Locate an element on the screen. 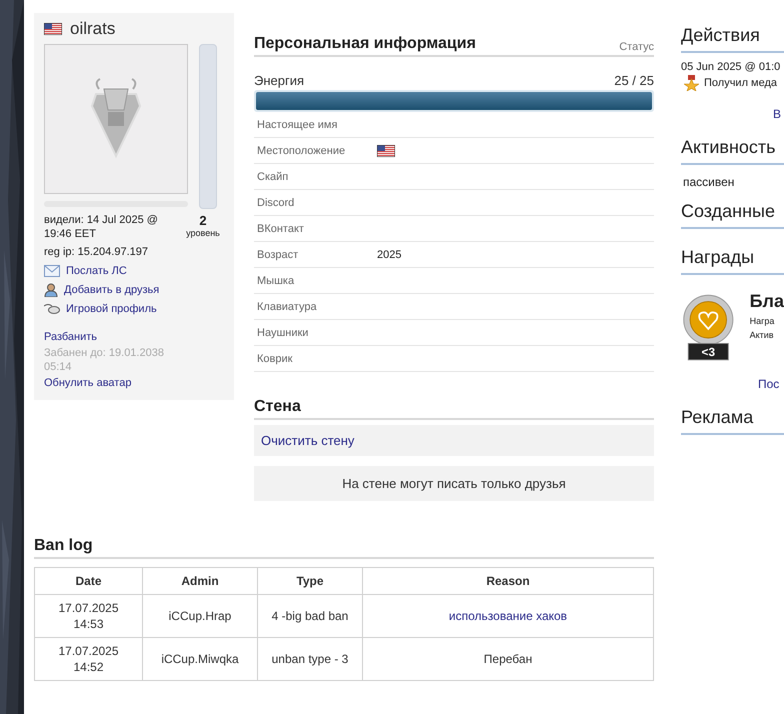  activity-value: пассивен is located at coordinates (709, 182).